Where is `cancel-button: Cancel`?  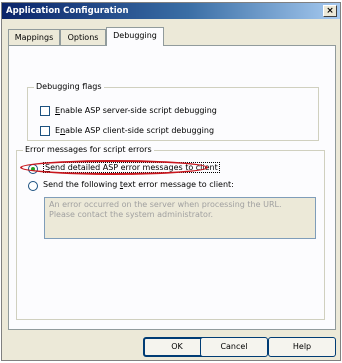 cancel-button: Cancel is located at coordinates (234, 347).